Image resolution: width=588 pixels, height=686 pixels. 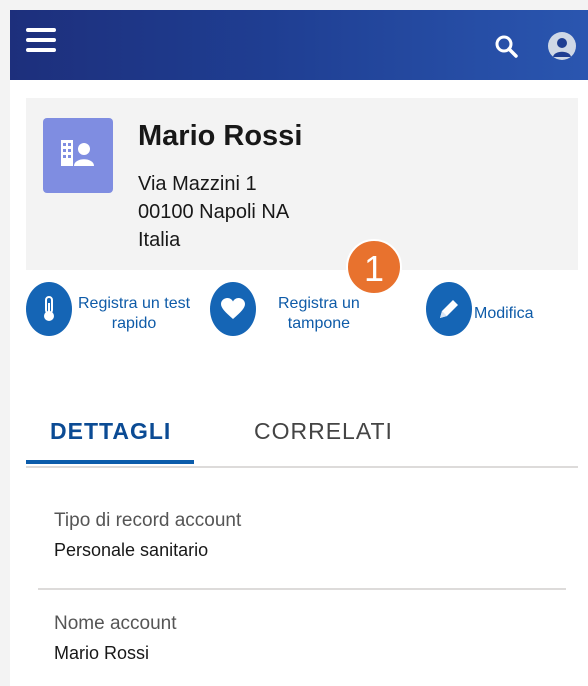 I want to click on field-label: Tipo di record account, so click(x=148, y=520).